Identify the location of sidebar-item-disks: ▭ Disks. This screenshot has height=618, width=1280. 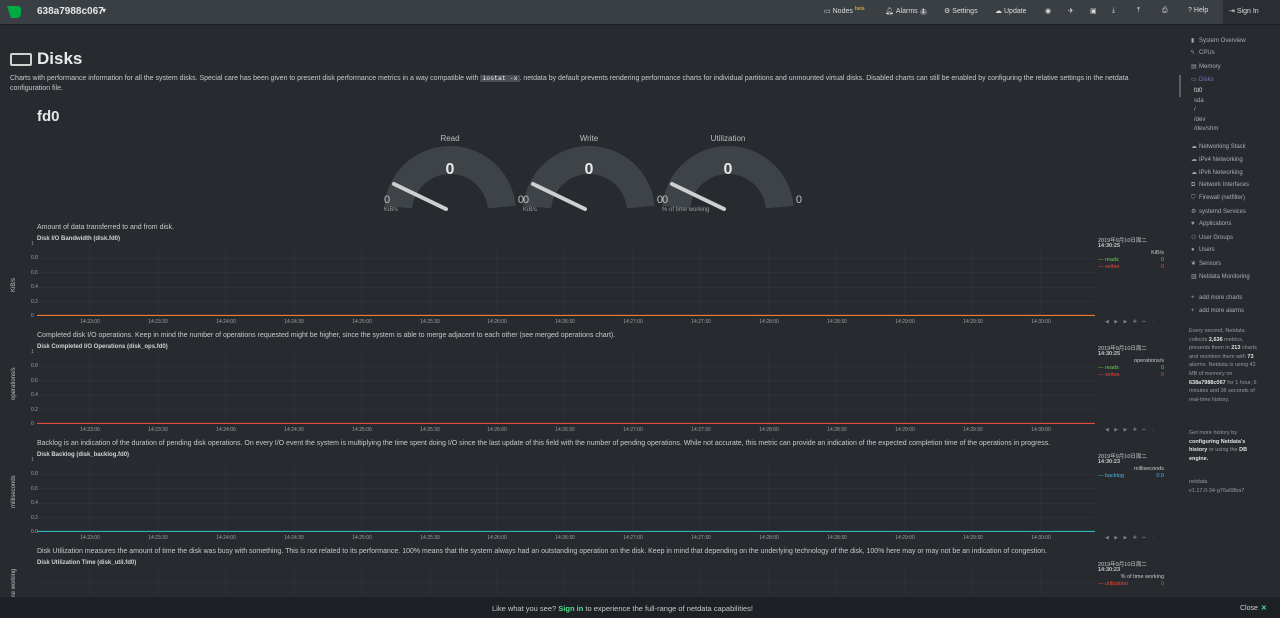
(1202, 79).